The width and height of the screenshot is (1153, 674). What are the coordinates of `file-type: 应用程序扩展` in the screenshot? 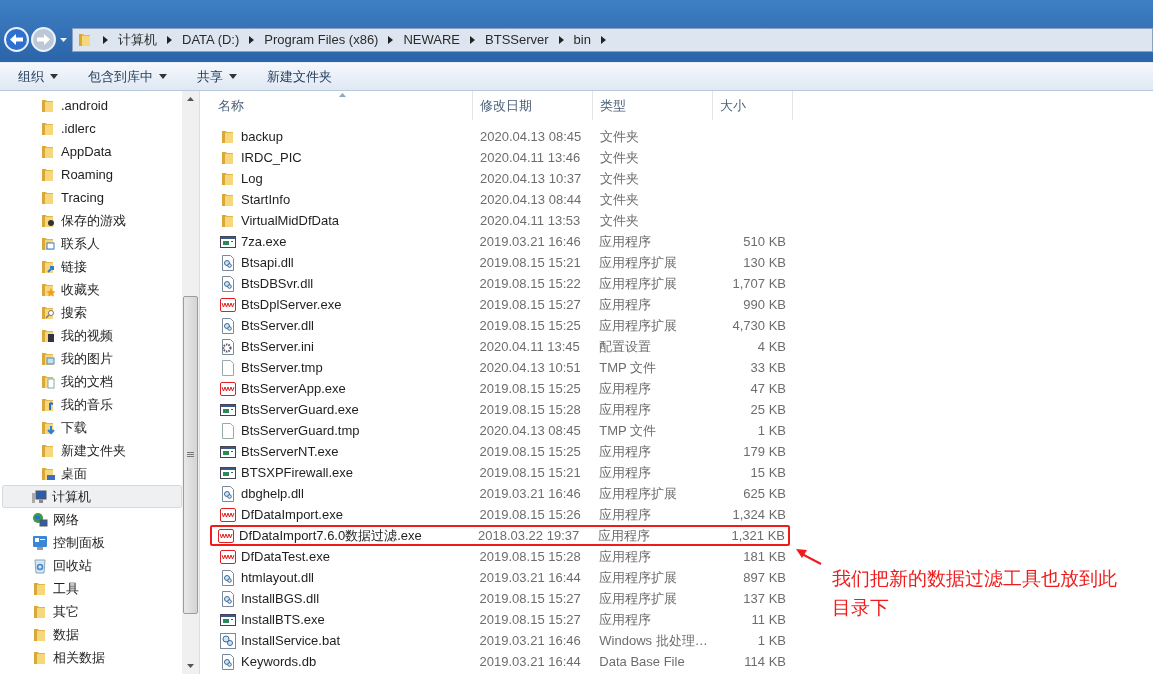 It's located at (638, 493).